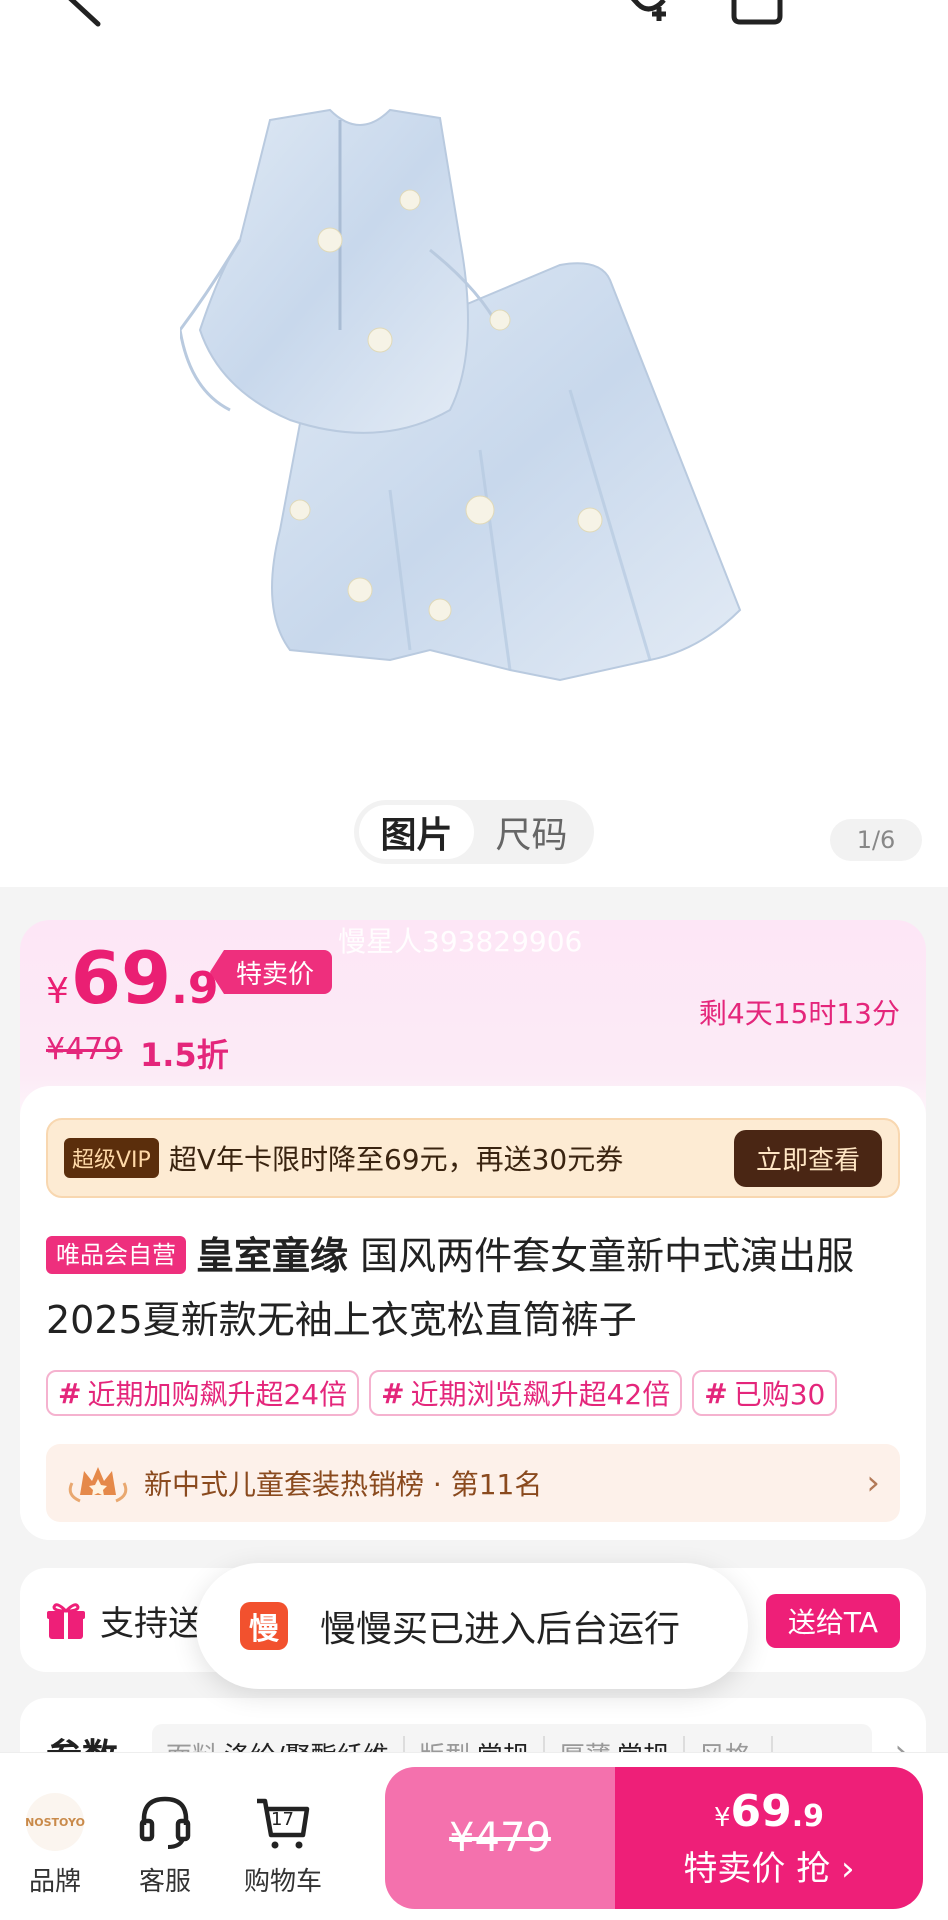 This screenshot has height=1920, width=948. What do you see at coordinates (151, 1624) in the screenshot?
I see `gift-support-text: 支持送` at bounding box center [151, 1624].